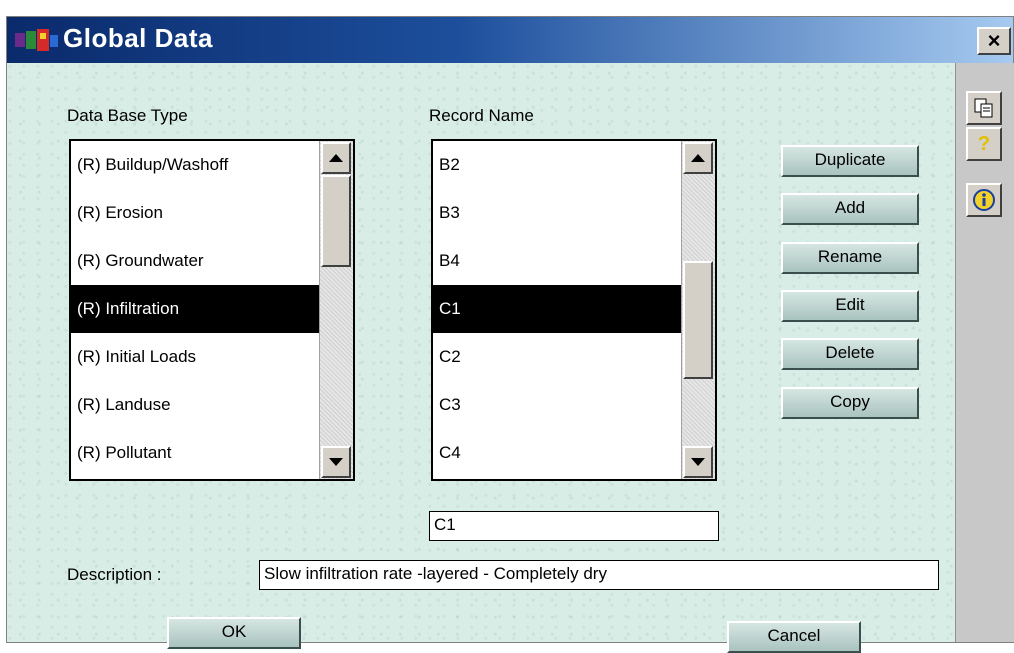 The width and height of the screenshot is (1014, 653). Describe the element at coordinates (558, 309) in the screenshot. I see `list-item: C1` at that location.